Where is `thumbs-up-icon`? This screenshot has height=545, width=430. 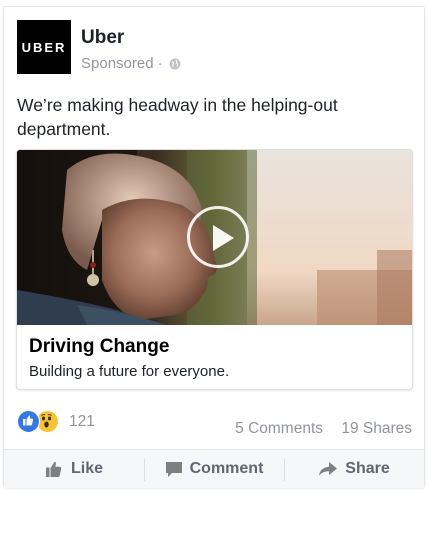 thumbs-up-icon is located at coordinates (53, 469).